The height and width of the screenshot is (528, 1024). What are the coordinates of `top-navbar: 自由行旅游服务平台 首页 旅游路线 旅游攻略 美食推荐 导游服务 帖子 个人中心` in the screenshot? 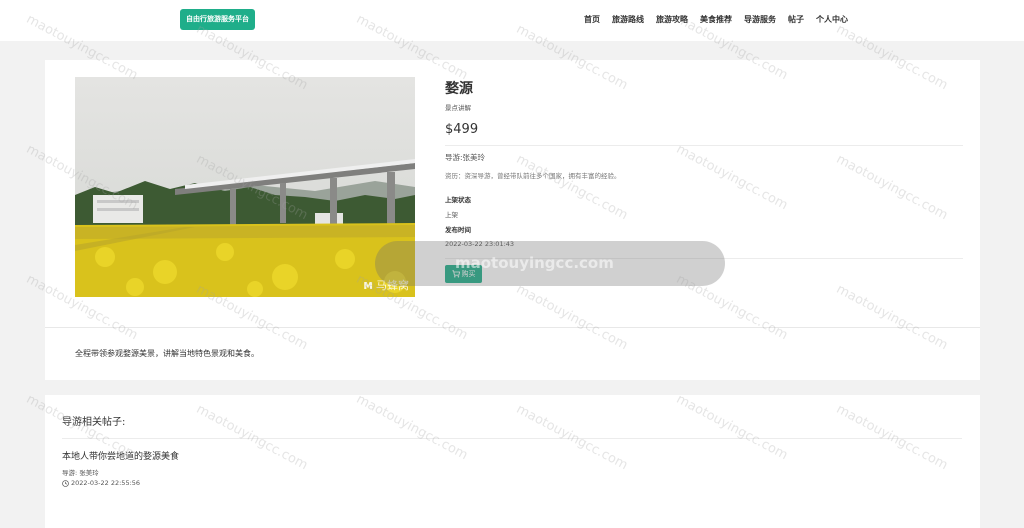 It's located at (512, 20).